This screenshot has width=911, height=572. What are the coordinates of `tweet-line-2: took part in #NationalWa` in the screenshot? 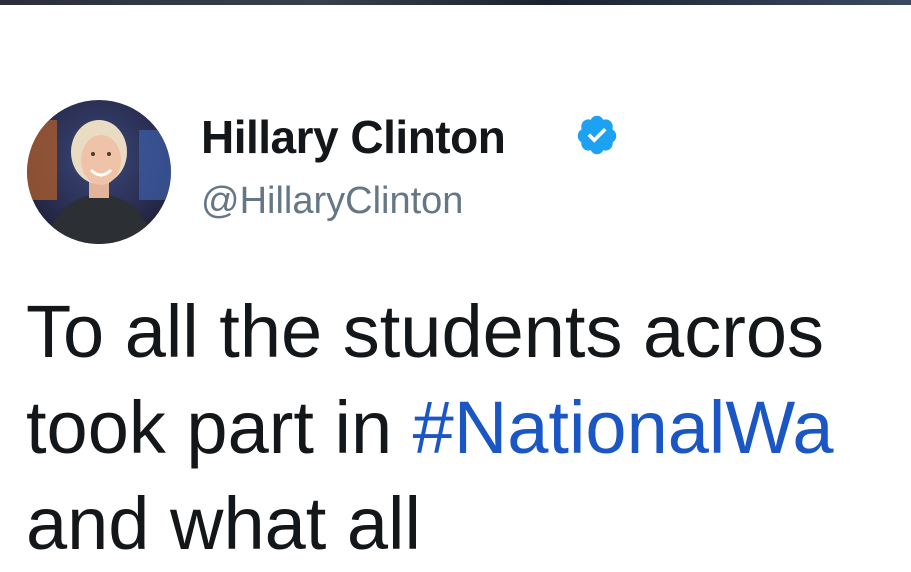 It's located at (430, 428).